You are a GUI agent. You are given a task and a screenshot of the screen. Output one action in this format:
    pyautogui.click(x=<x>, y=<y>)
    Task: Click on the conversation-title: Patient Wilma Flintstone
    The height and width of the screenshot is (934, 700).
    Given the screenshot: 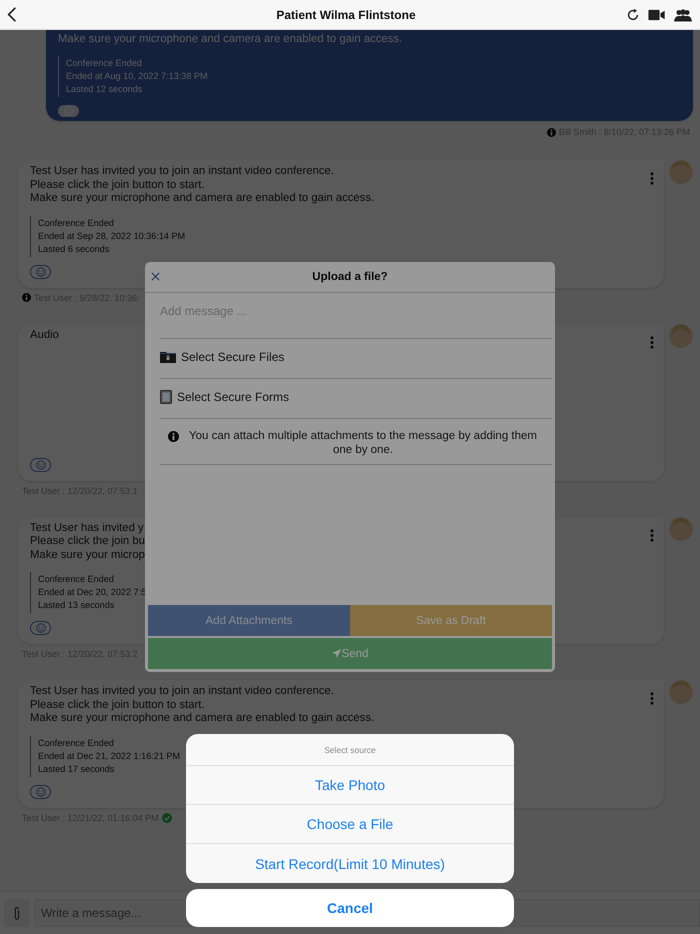 What is the action you would take?
    pyautogui.click(x=346, y=15)
    